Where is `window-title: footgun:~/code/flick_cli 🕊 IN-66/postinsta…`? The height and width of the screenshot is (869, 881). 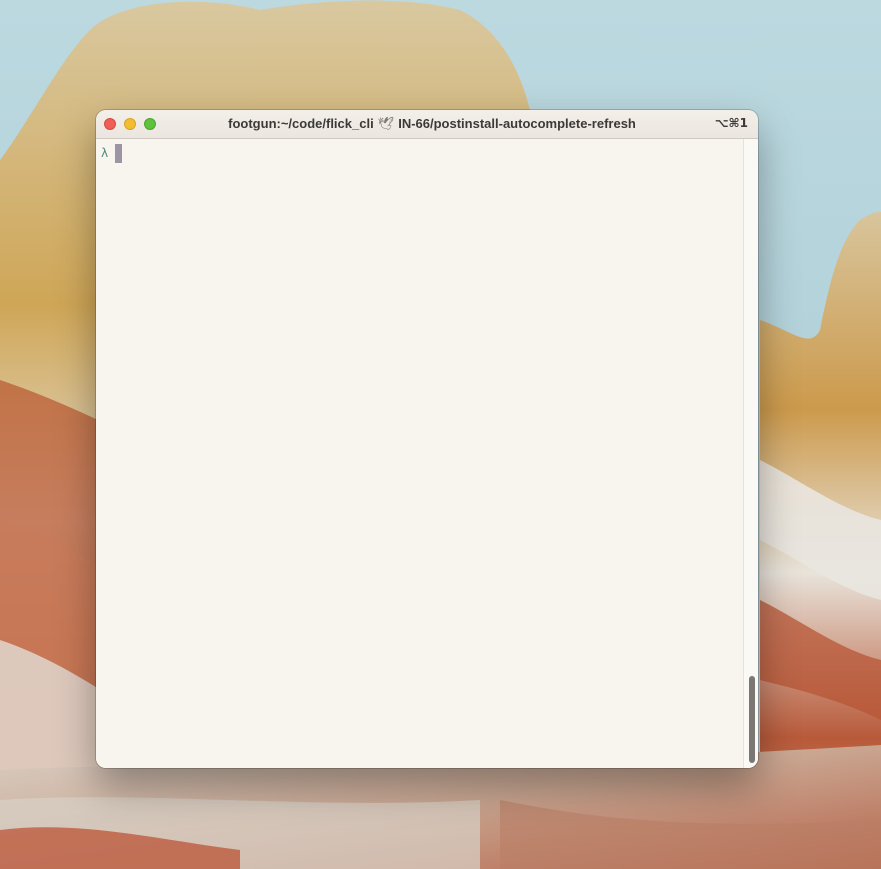 window-title: footgun:~/code/flick_cli 🕊 IN-66/postinsta… is located at coordinates (432, 124).